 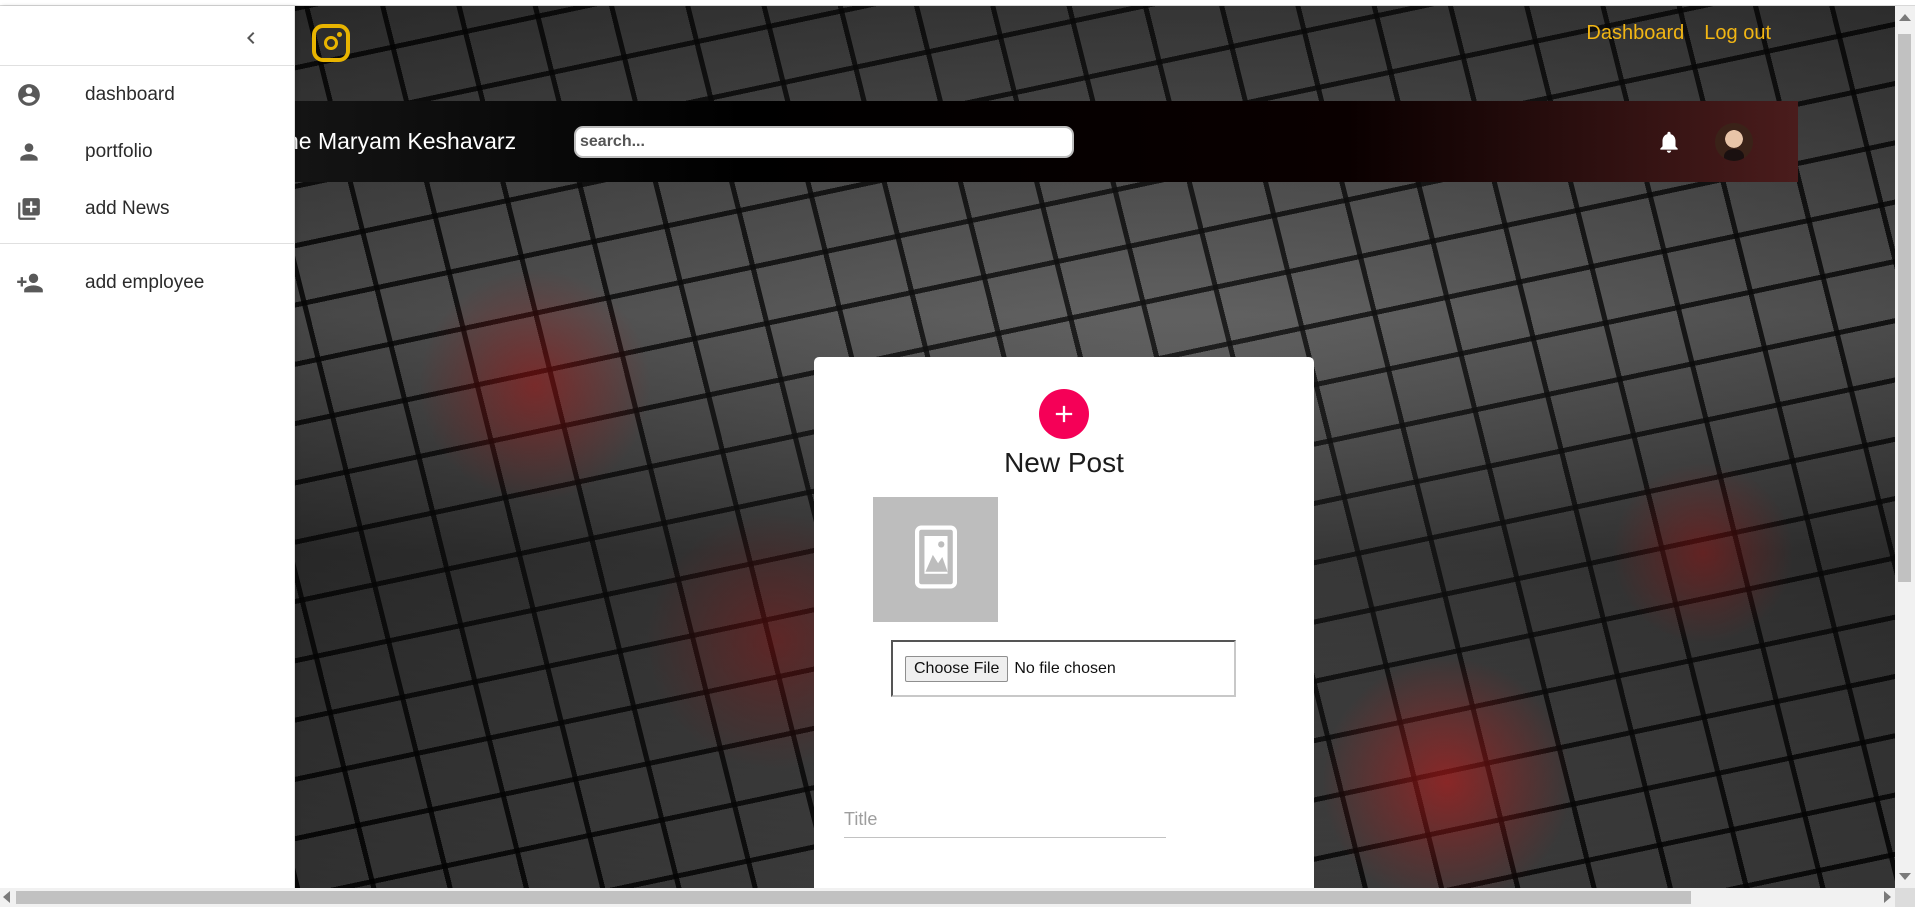 I want to click on sidebar-item-portfolio: portfolio, so click(x=147, y=151).